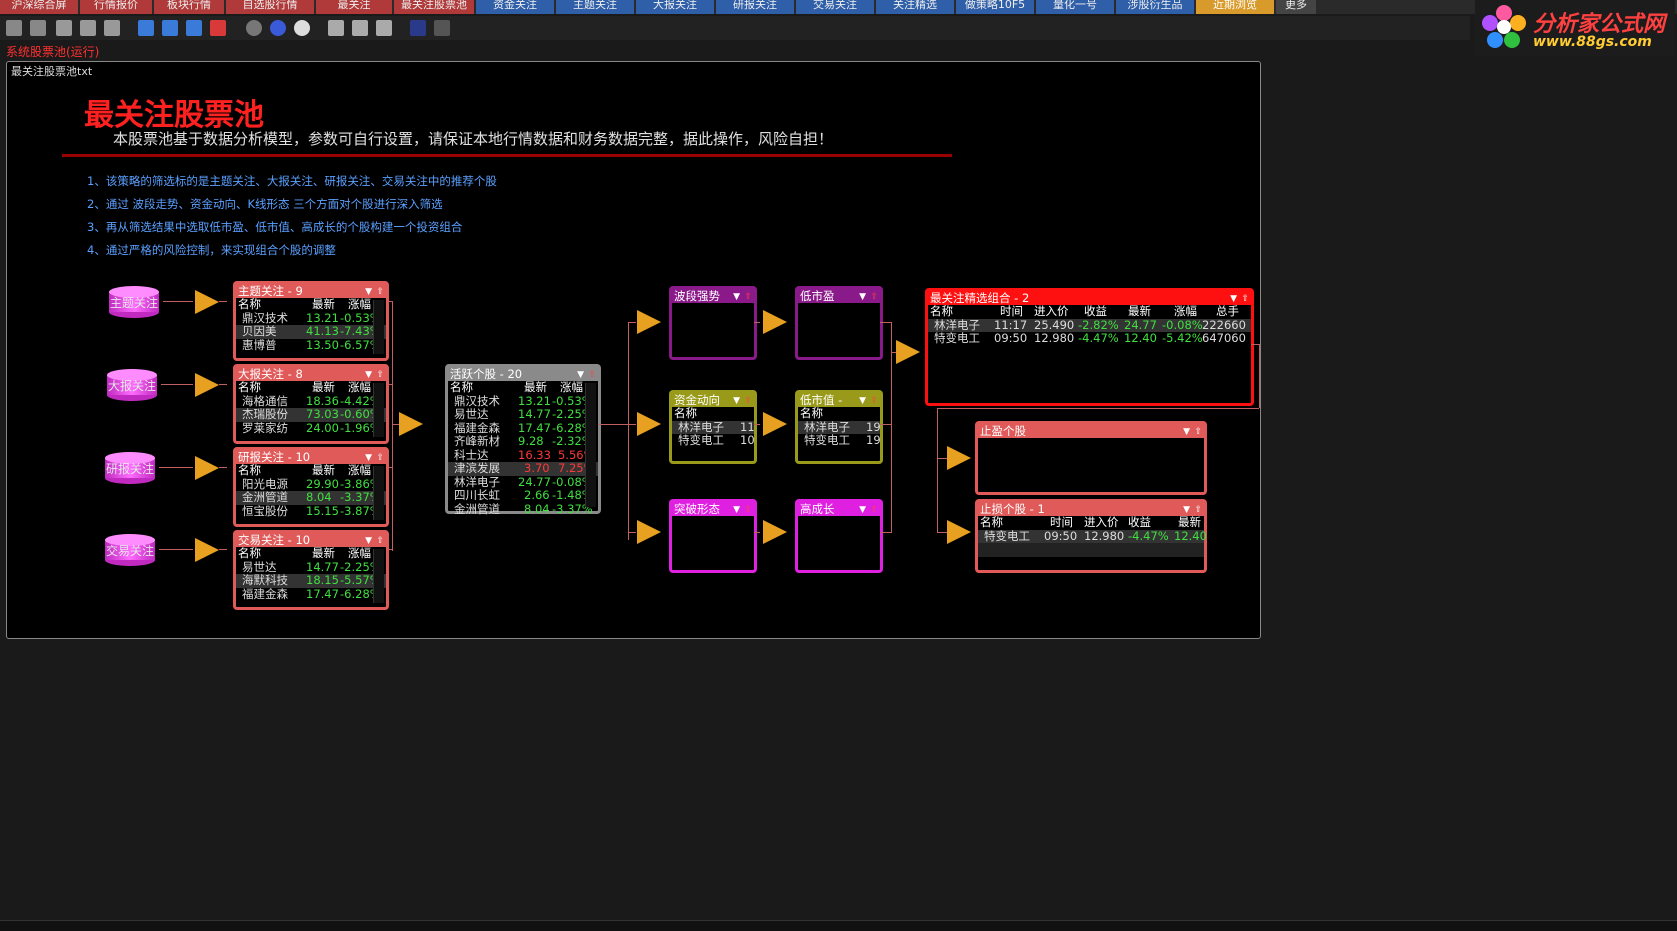  Describe the element at coordinates (839, 536) in the screenshot. I see `panel-high-growth: 高成长 ▼ ⇧` at that location.